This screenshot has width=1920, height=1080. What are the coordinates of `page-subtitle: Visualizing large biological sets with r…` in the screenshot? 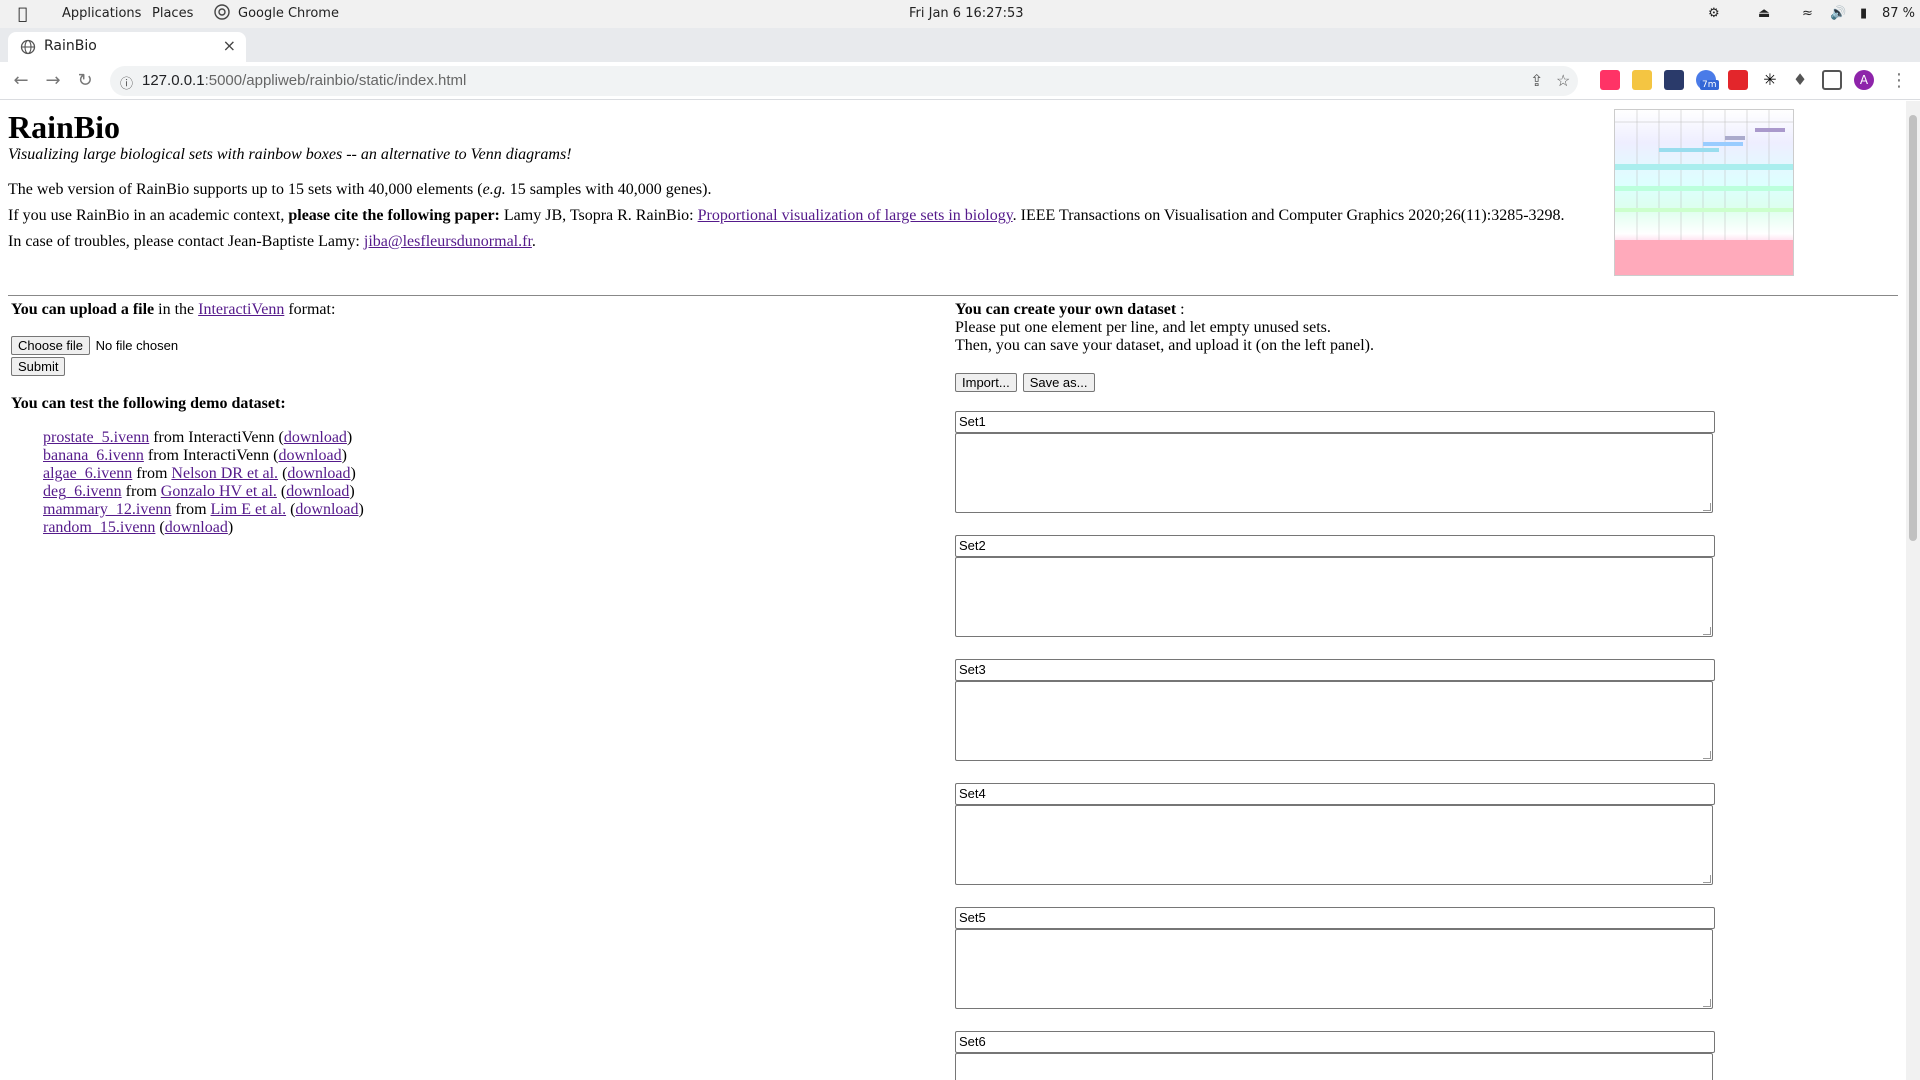 It's located at (290, 154).